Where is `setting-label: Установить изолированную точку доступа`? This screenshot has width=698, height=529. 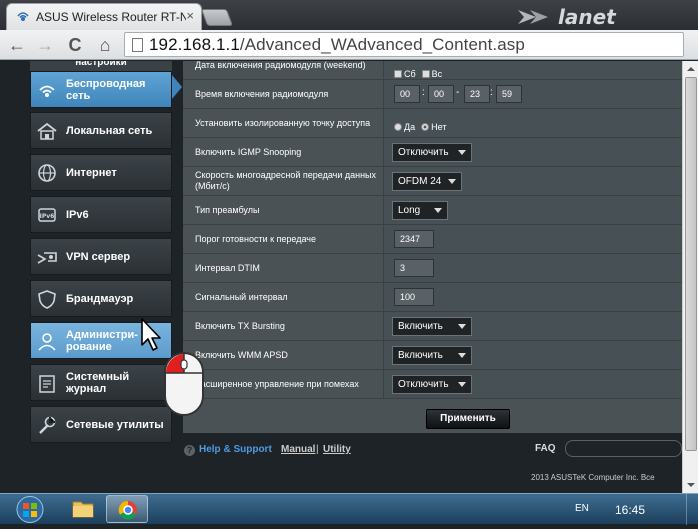 setting-label: Установить изолированную точку доступа is located at coordinates (283, 122).